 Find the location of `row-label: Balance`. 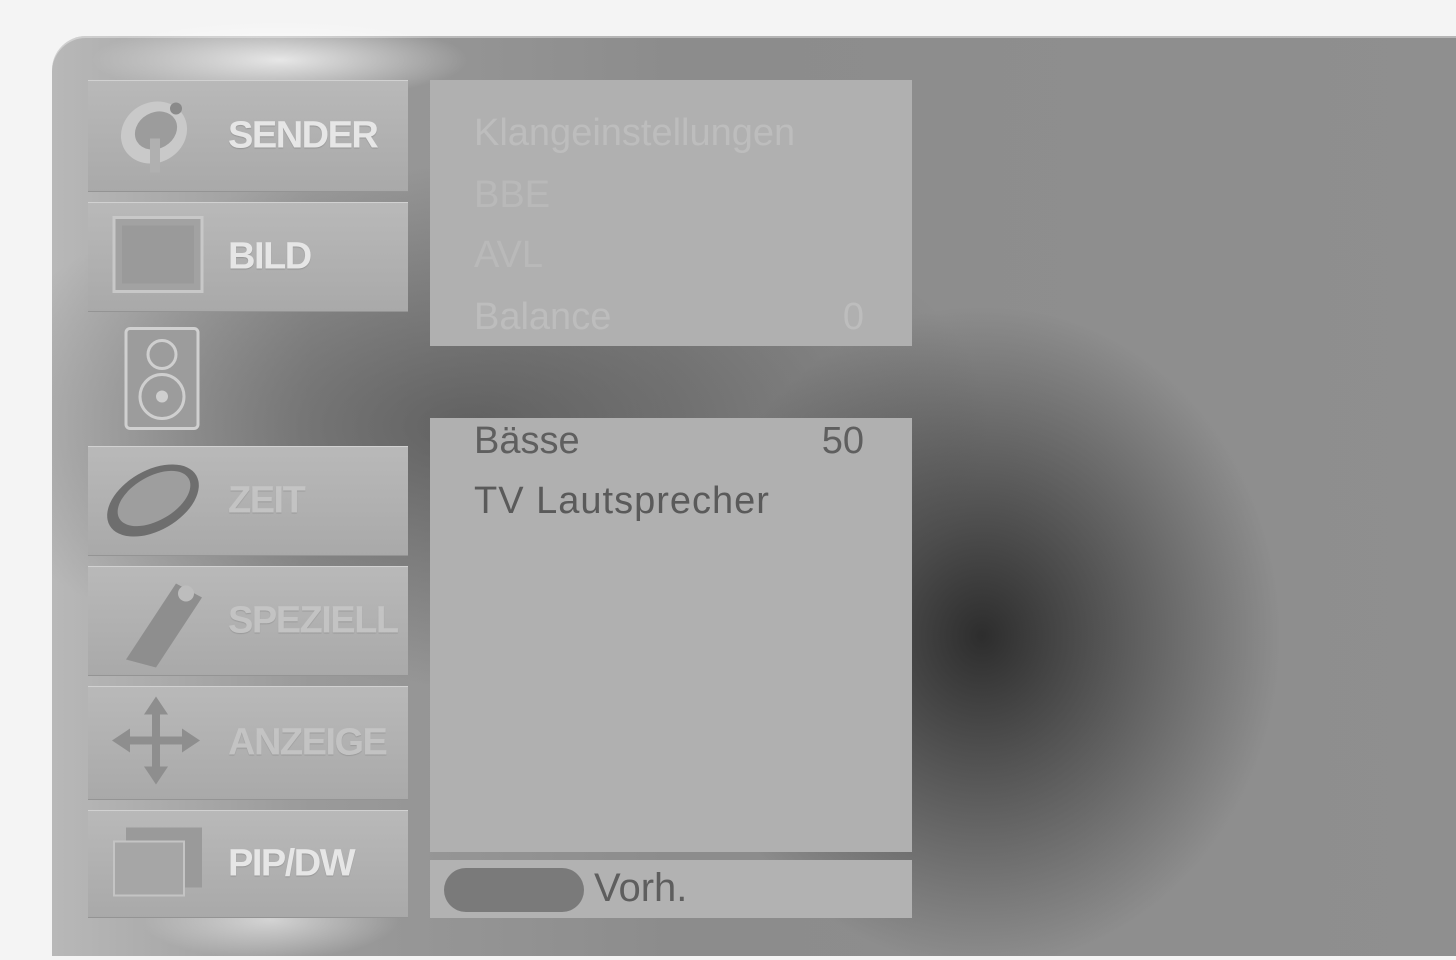

row-label: Balance is located at coordinates (543, 317).